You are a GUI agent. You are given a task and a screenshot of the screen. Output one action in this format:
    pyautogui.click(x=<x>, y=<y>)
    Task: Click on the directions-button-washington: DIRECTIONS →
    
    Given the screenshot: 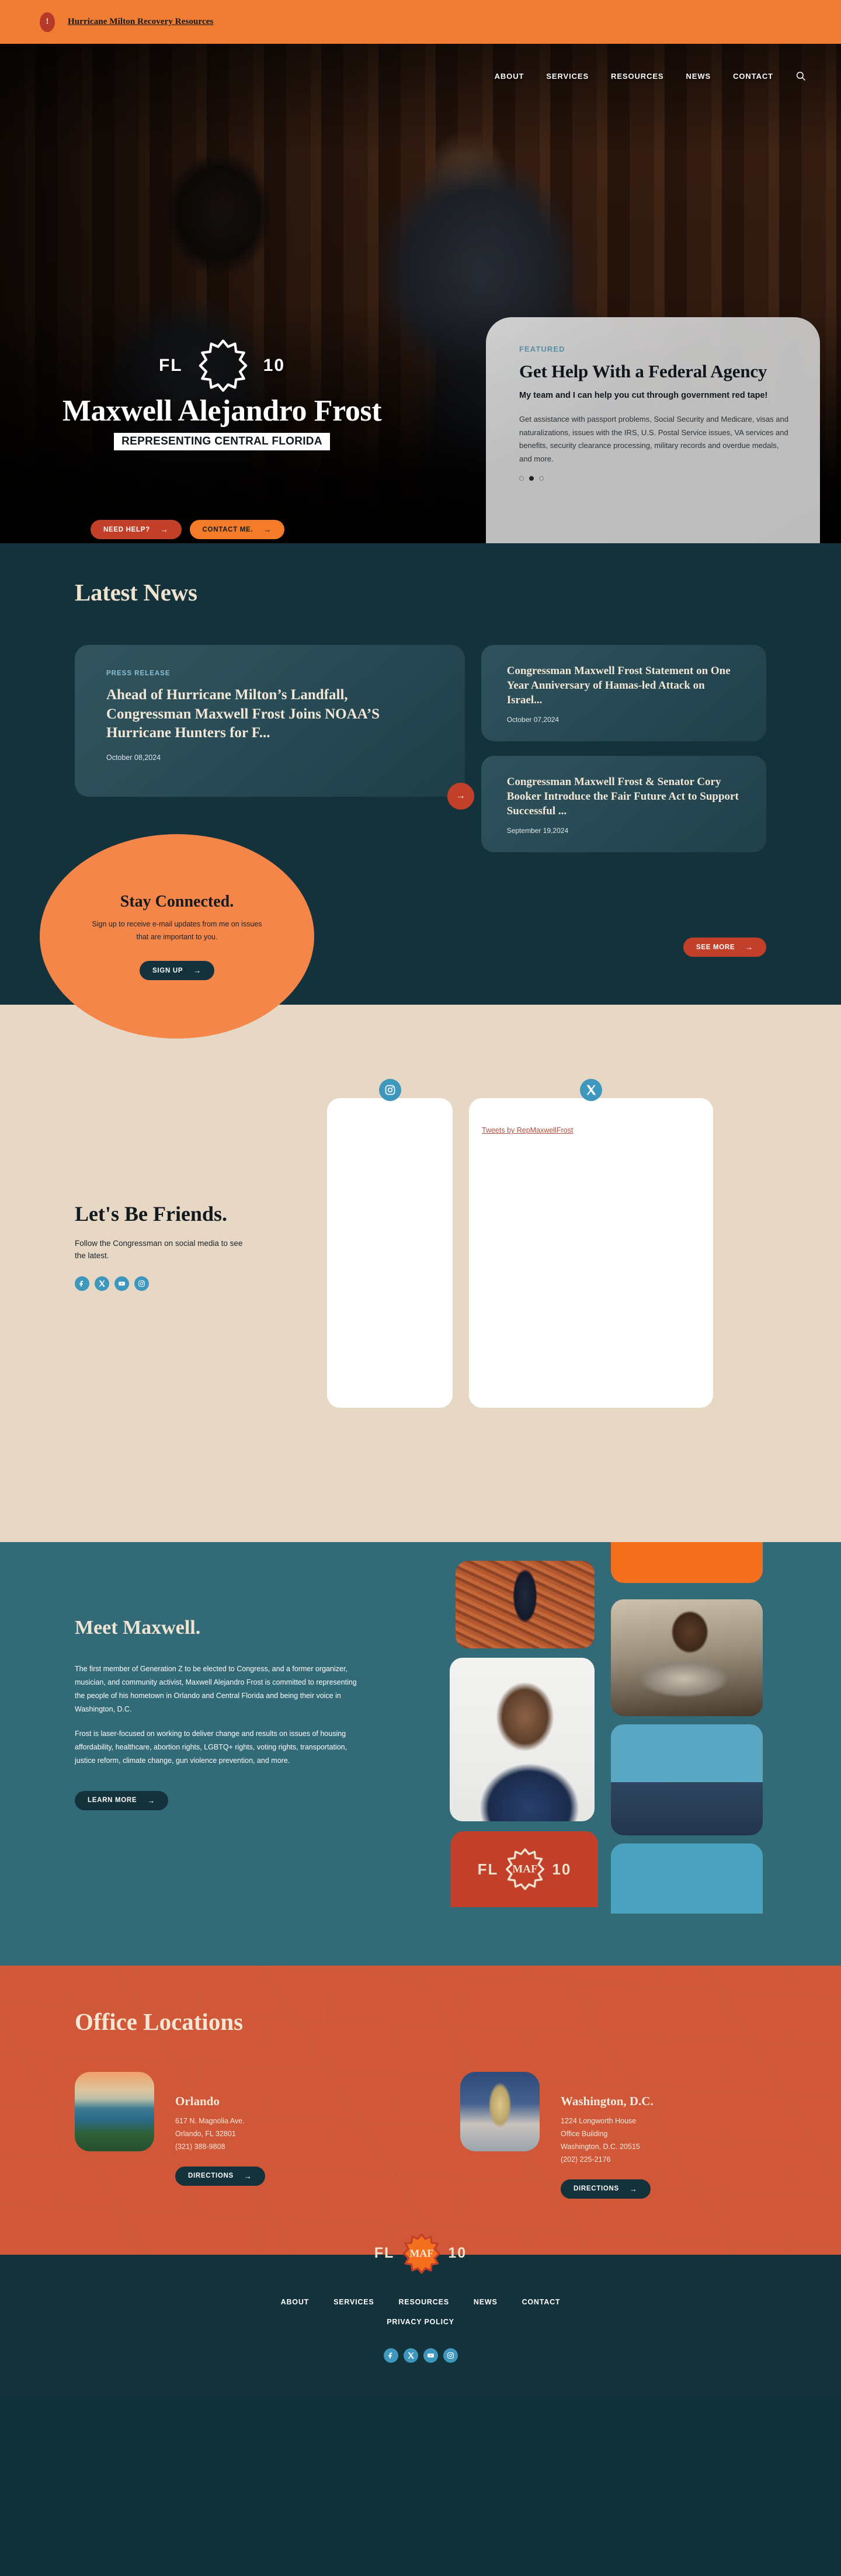 What is the action you would take?
    pyautogui.click(x=606, y=2189)
    